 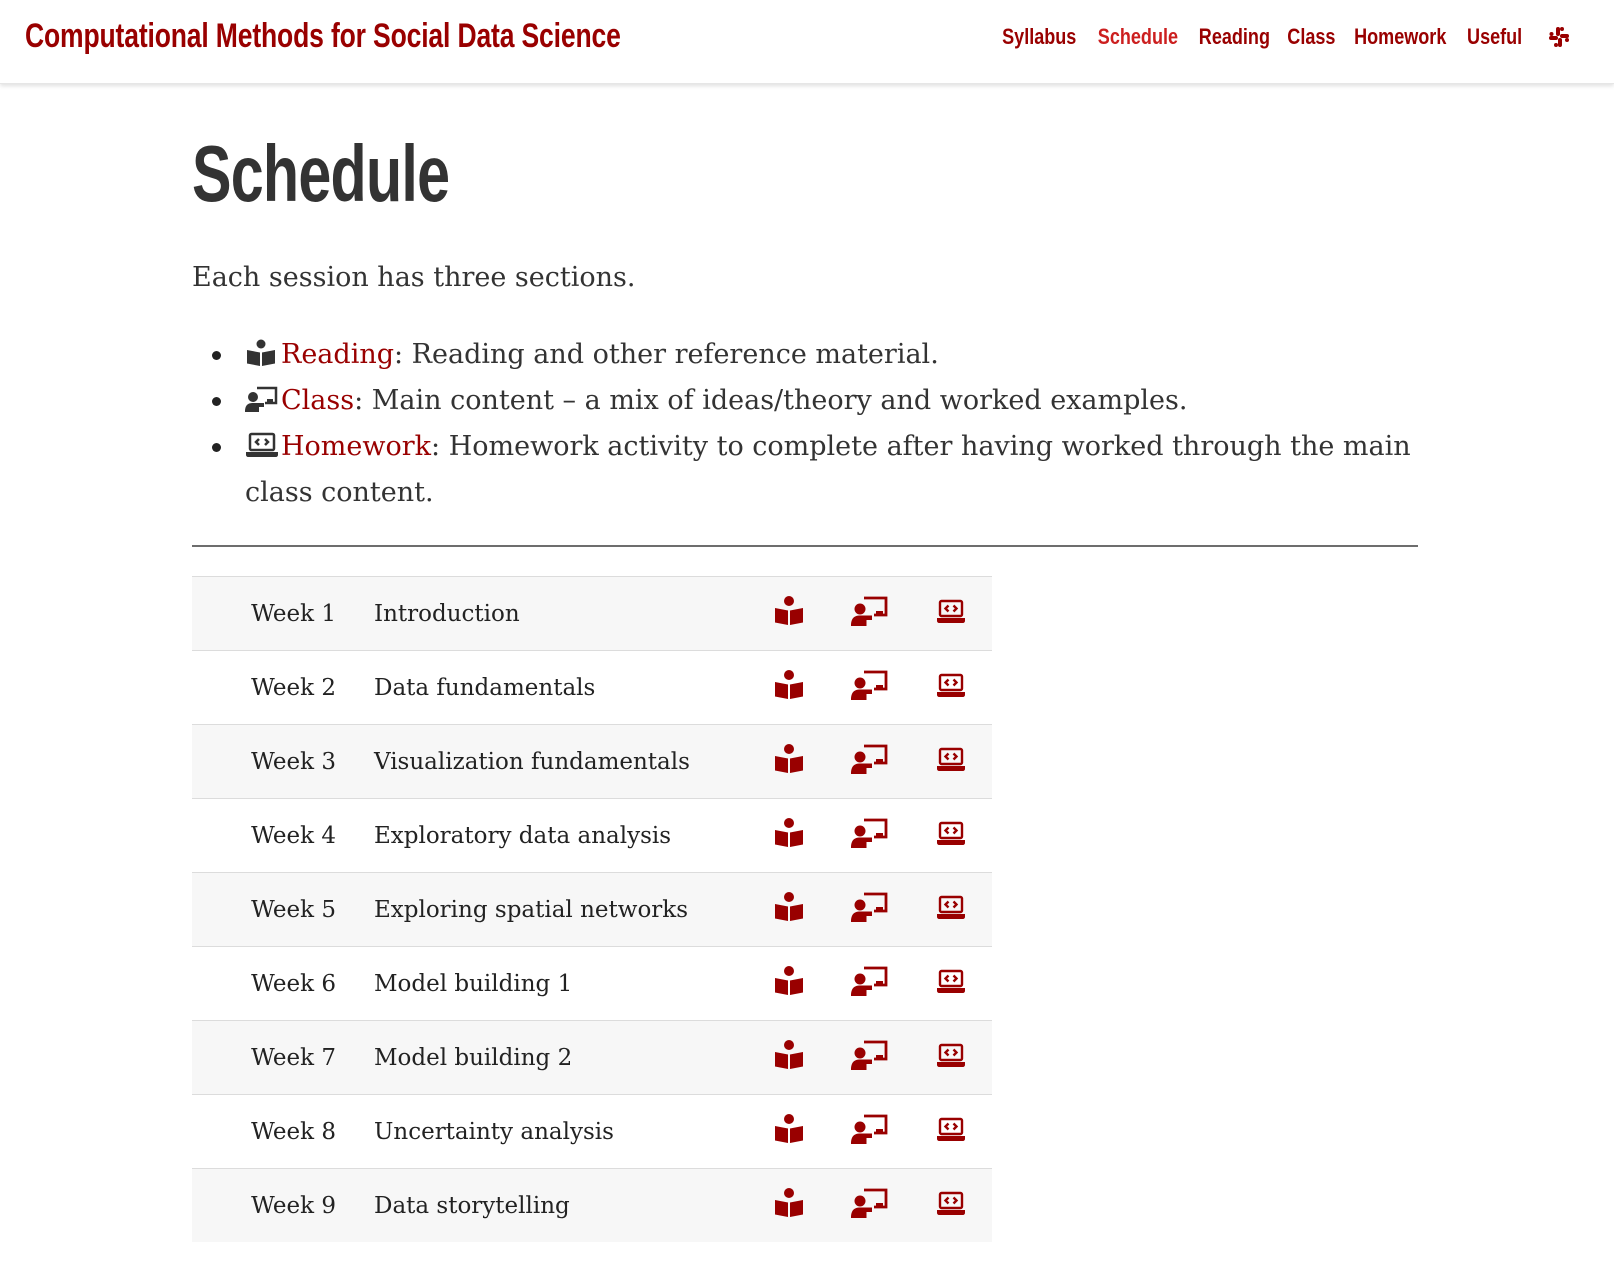 What do you see at coordinates (485, 687) in the screenshot?
I see `week-topic: Data fundamentals` at bounding box center [485, 687].